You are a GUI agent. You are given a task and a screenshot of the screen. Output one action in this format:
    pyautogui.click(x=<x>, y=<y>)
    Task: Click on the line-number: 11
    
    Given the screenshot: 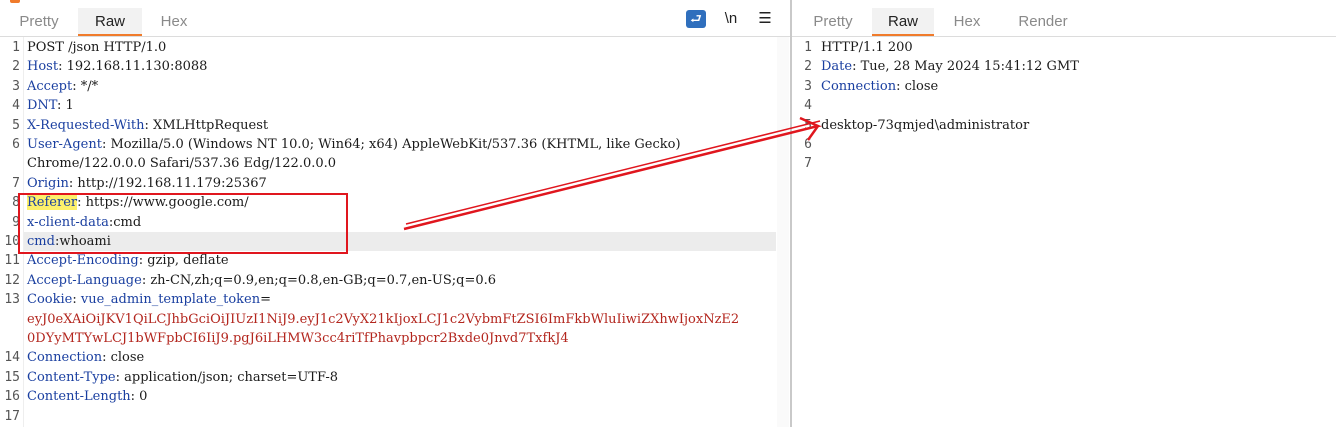 What is the action you would take?
    pyautogui.click(x=12, y=261)
    